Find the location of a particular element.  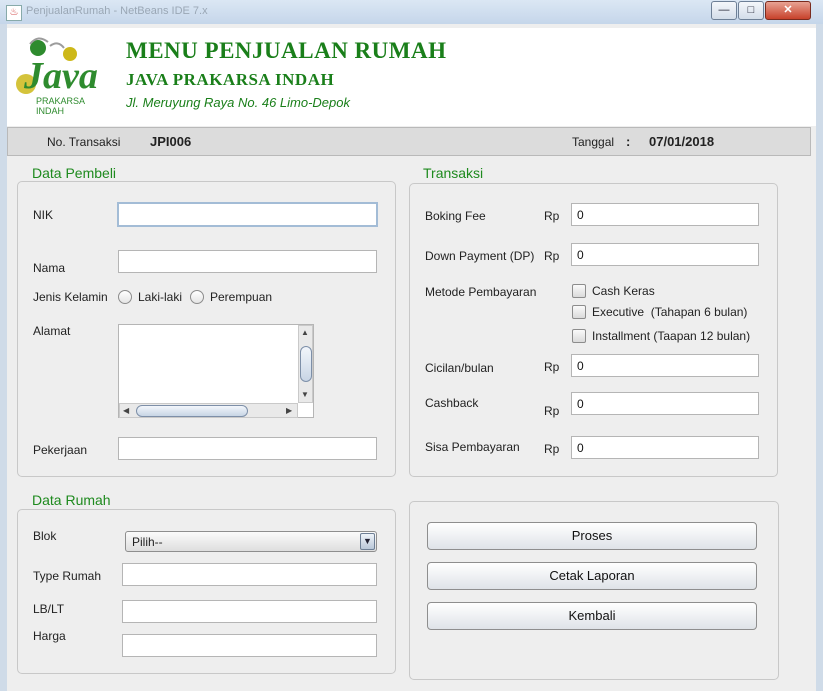

minimize-button: — is located at coordinates (724, 10).